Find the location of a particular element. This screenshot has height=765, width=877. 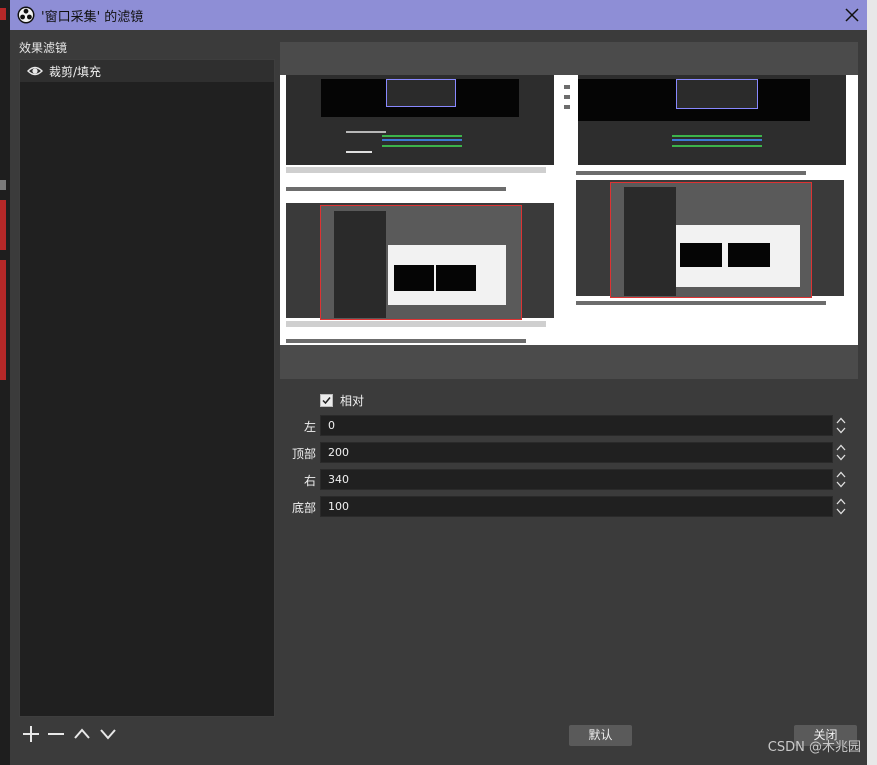

desktop-background-right is located at coordinates (872, 382).